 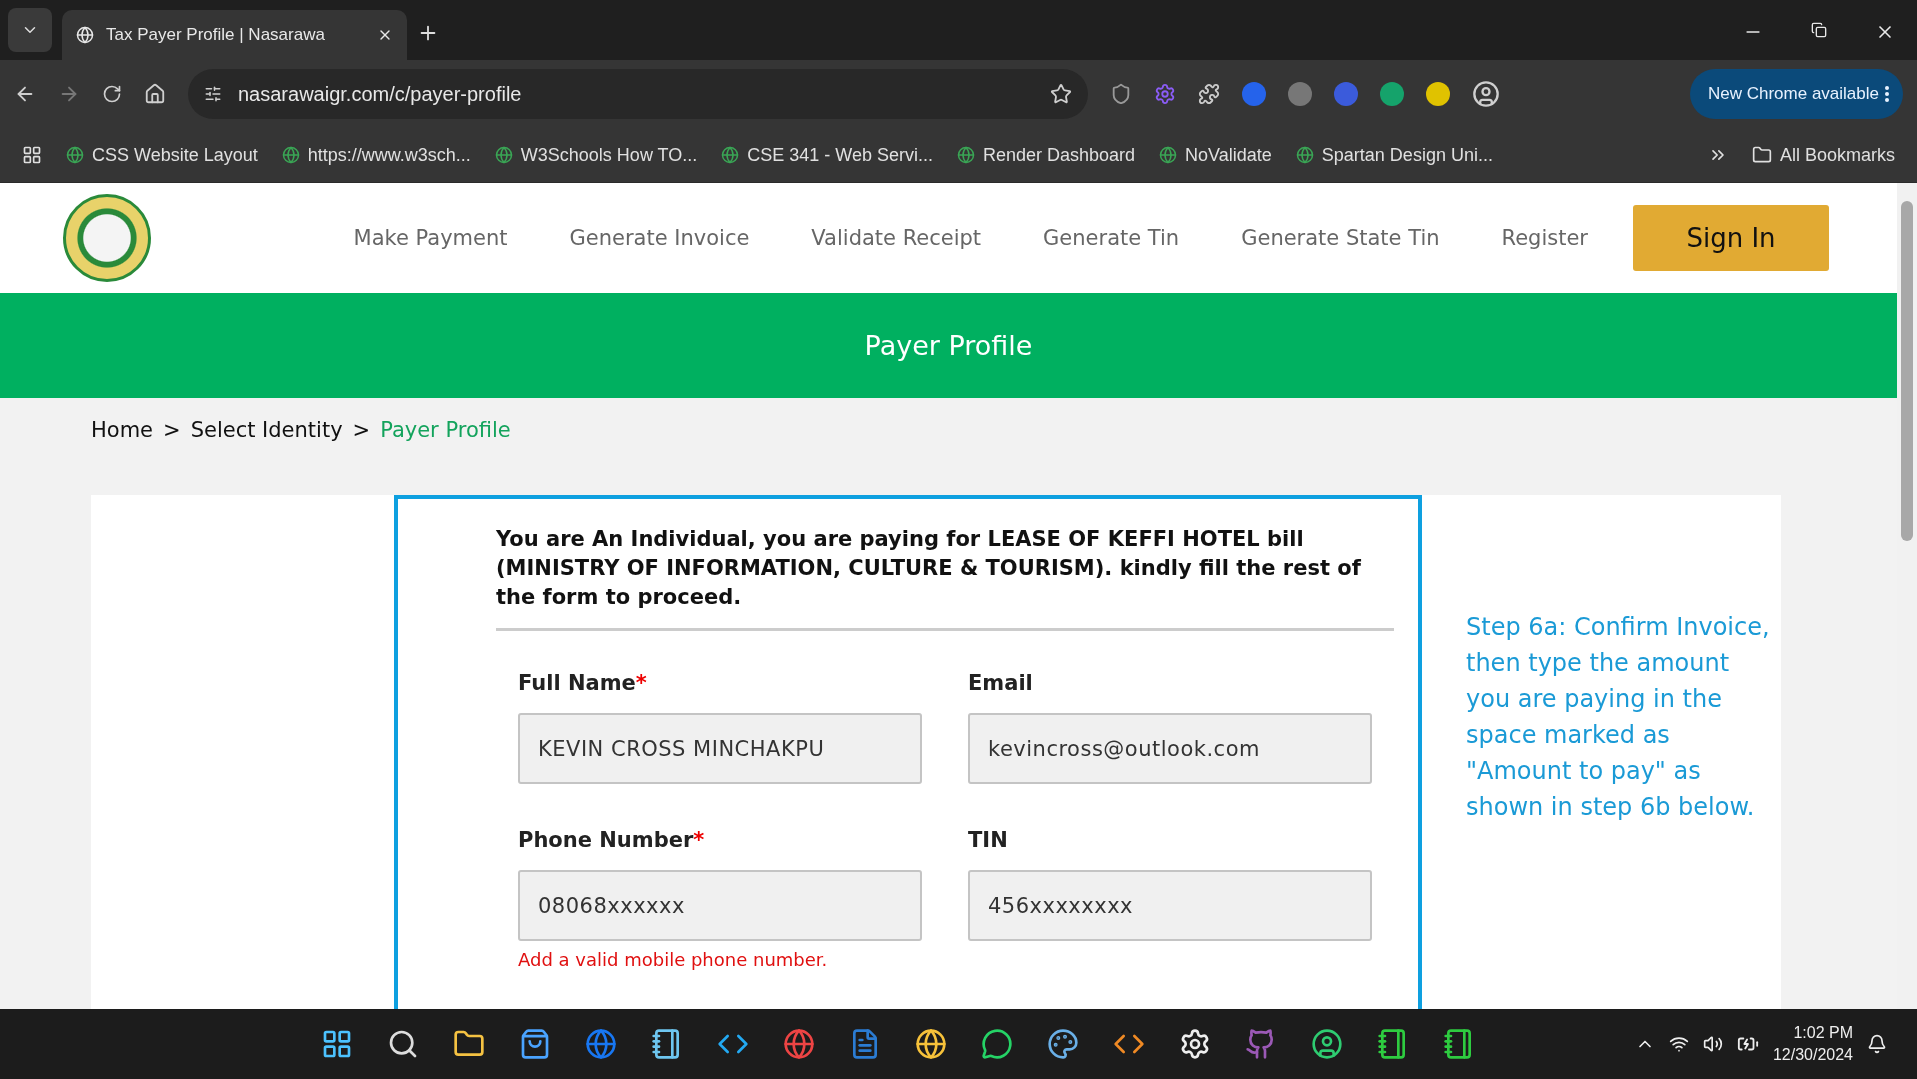 What do you see at coordinates (1796, 94) in the screenshot?
I see `update-button: New Chrome available` at bounding box center [1796, 94].